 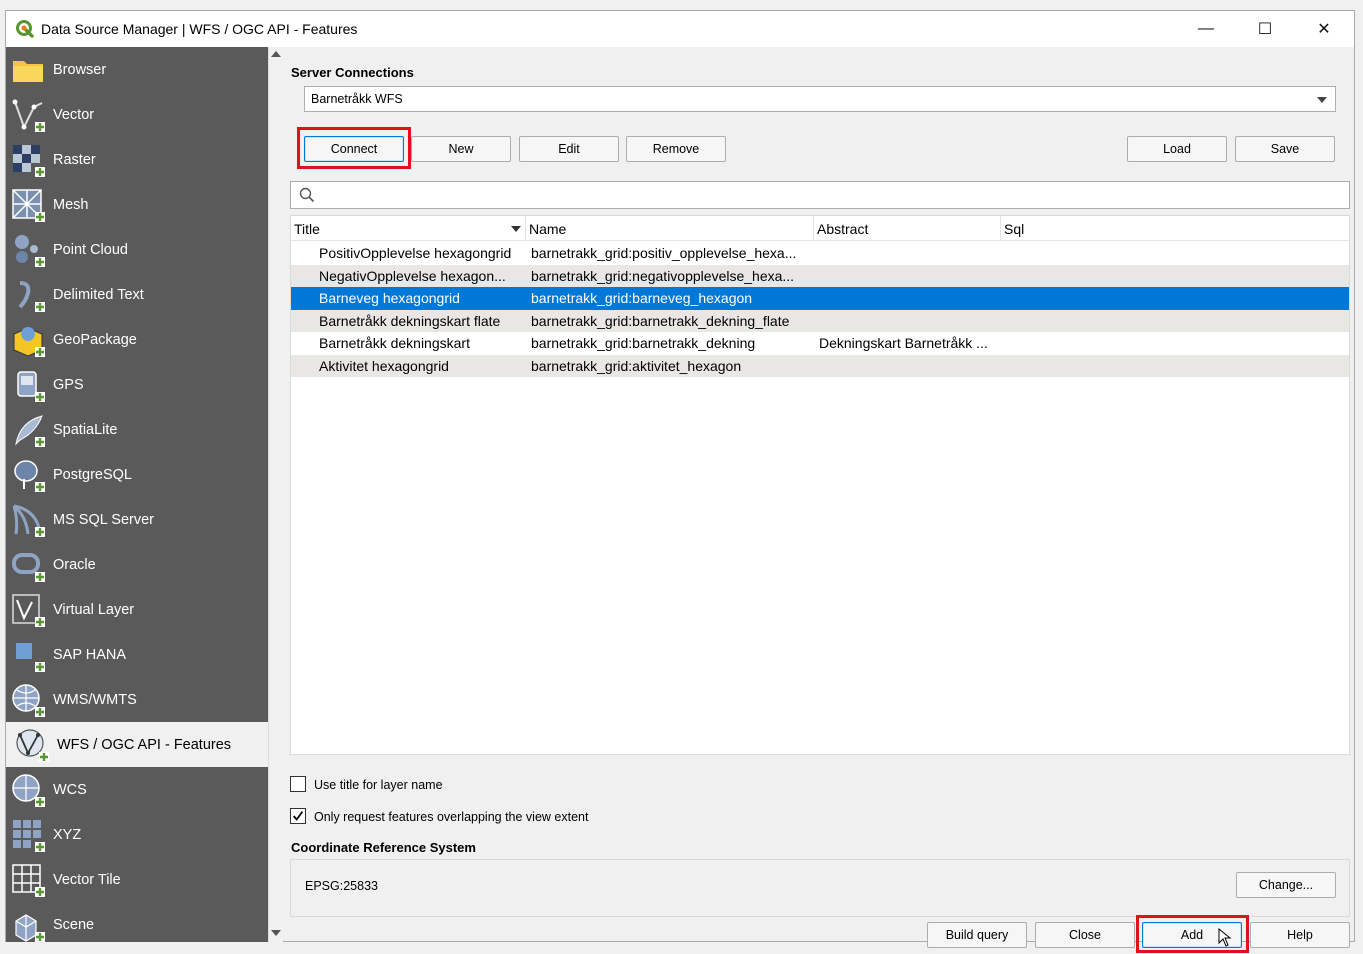 What do you see at coordinates (341, 886) in the screenshot?
I see `crs-value: EPSG:25833` at bounding box center [341, 886].